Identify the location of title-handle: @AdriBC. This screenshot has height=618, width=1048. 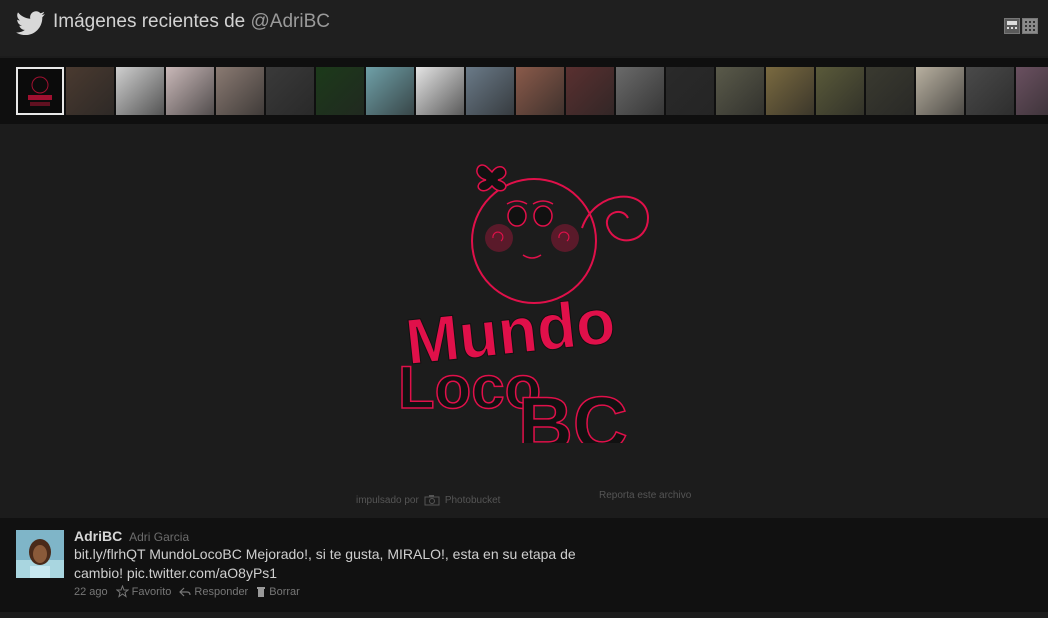
(290, 21).